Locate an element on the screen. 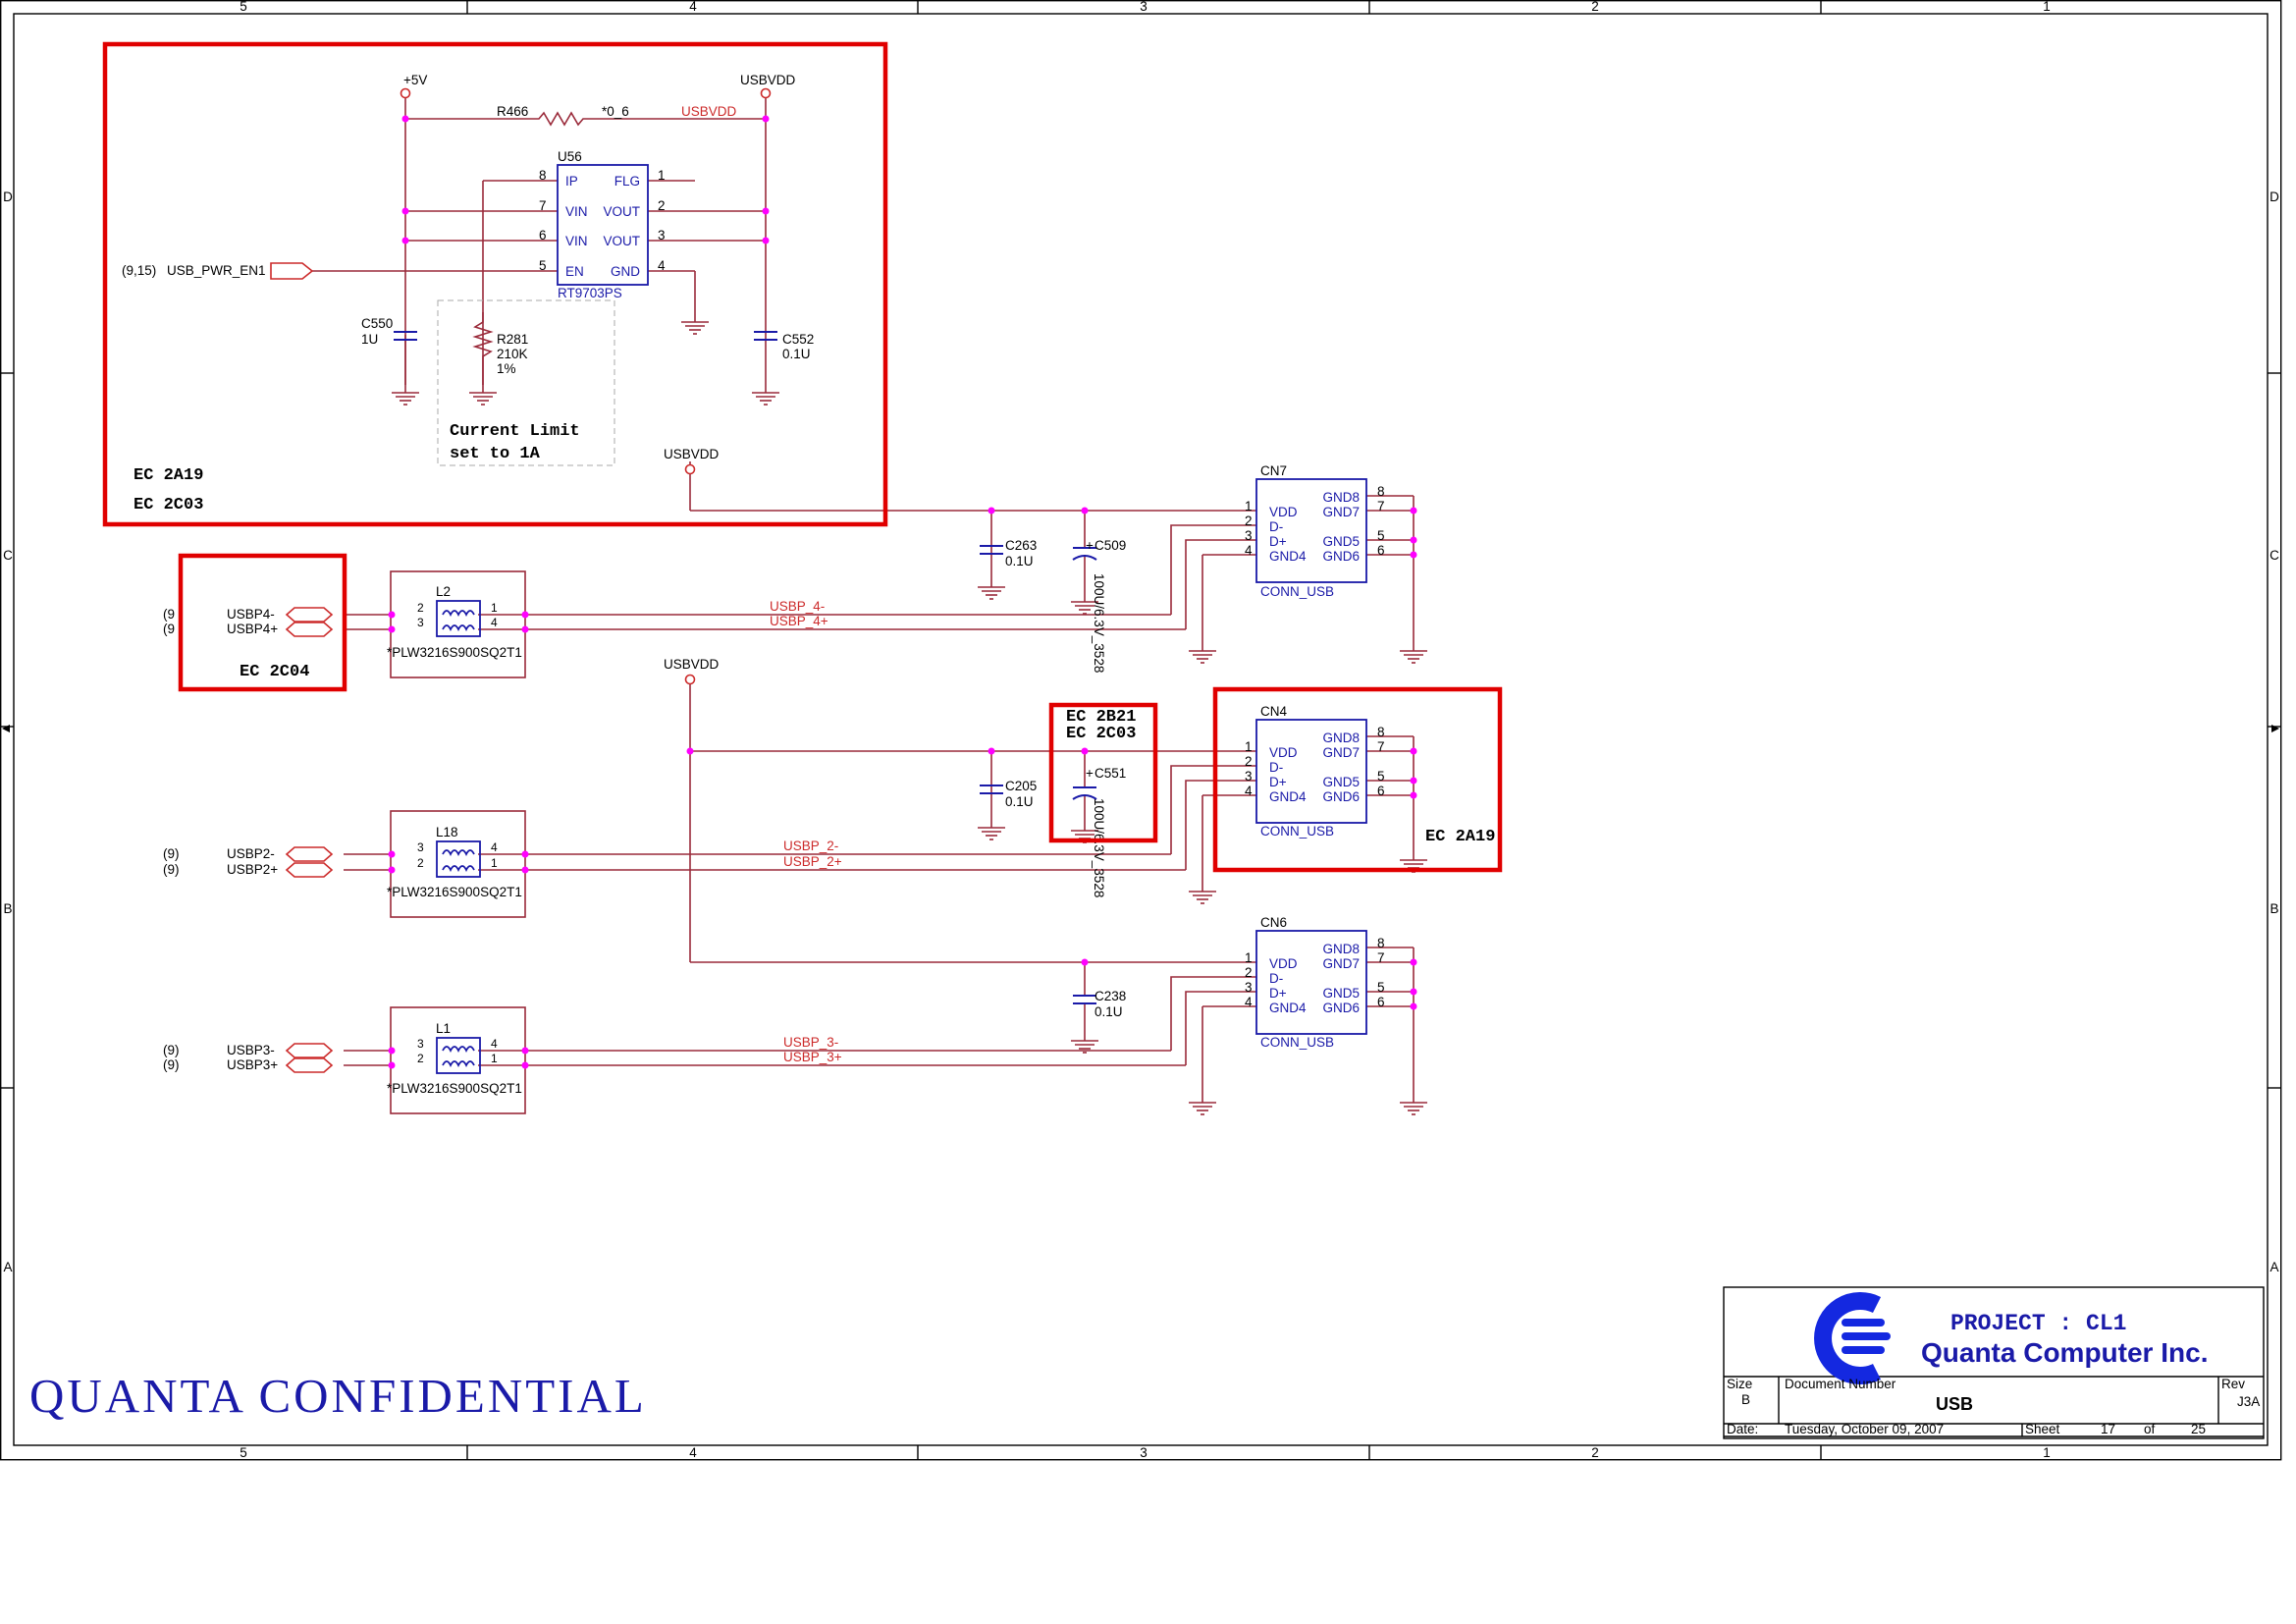  rev-label: Rev is located at coordinates (2233, 1384).